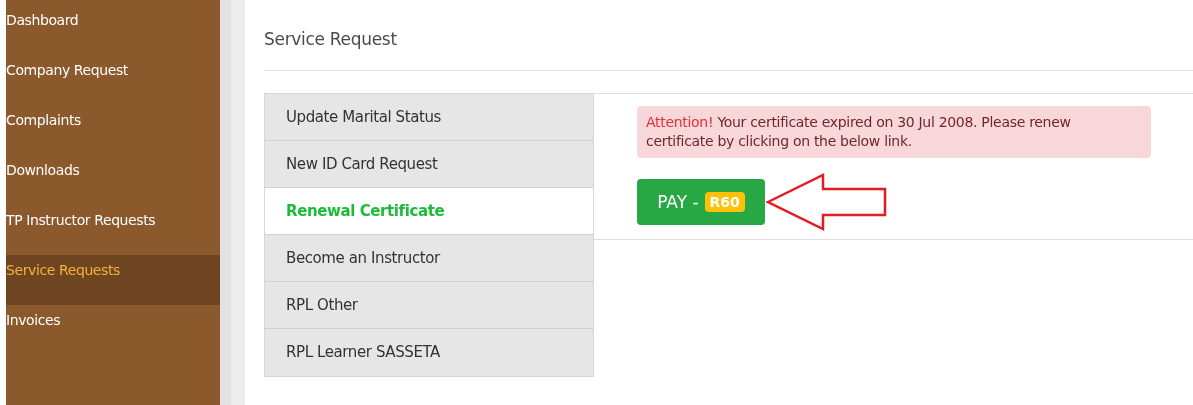 The width and height of the screenshot is (1193, 405). I want to click on pay-button: PAY - R60, so click(701, 202).